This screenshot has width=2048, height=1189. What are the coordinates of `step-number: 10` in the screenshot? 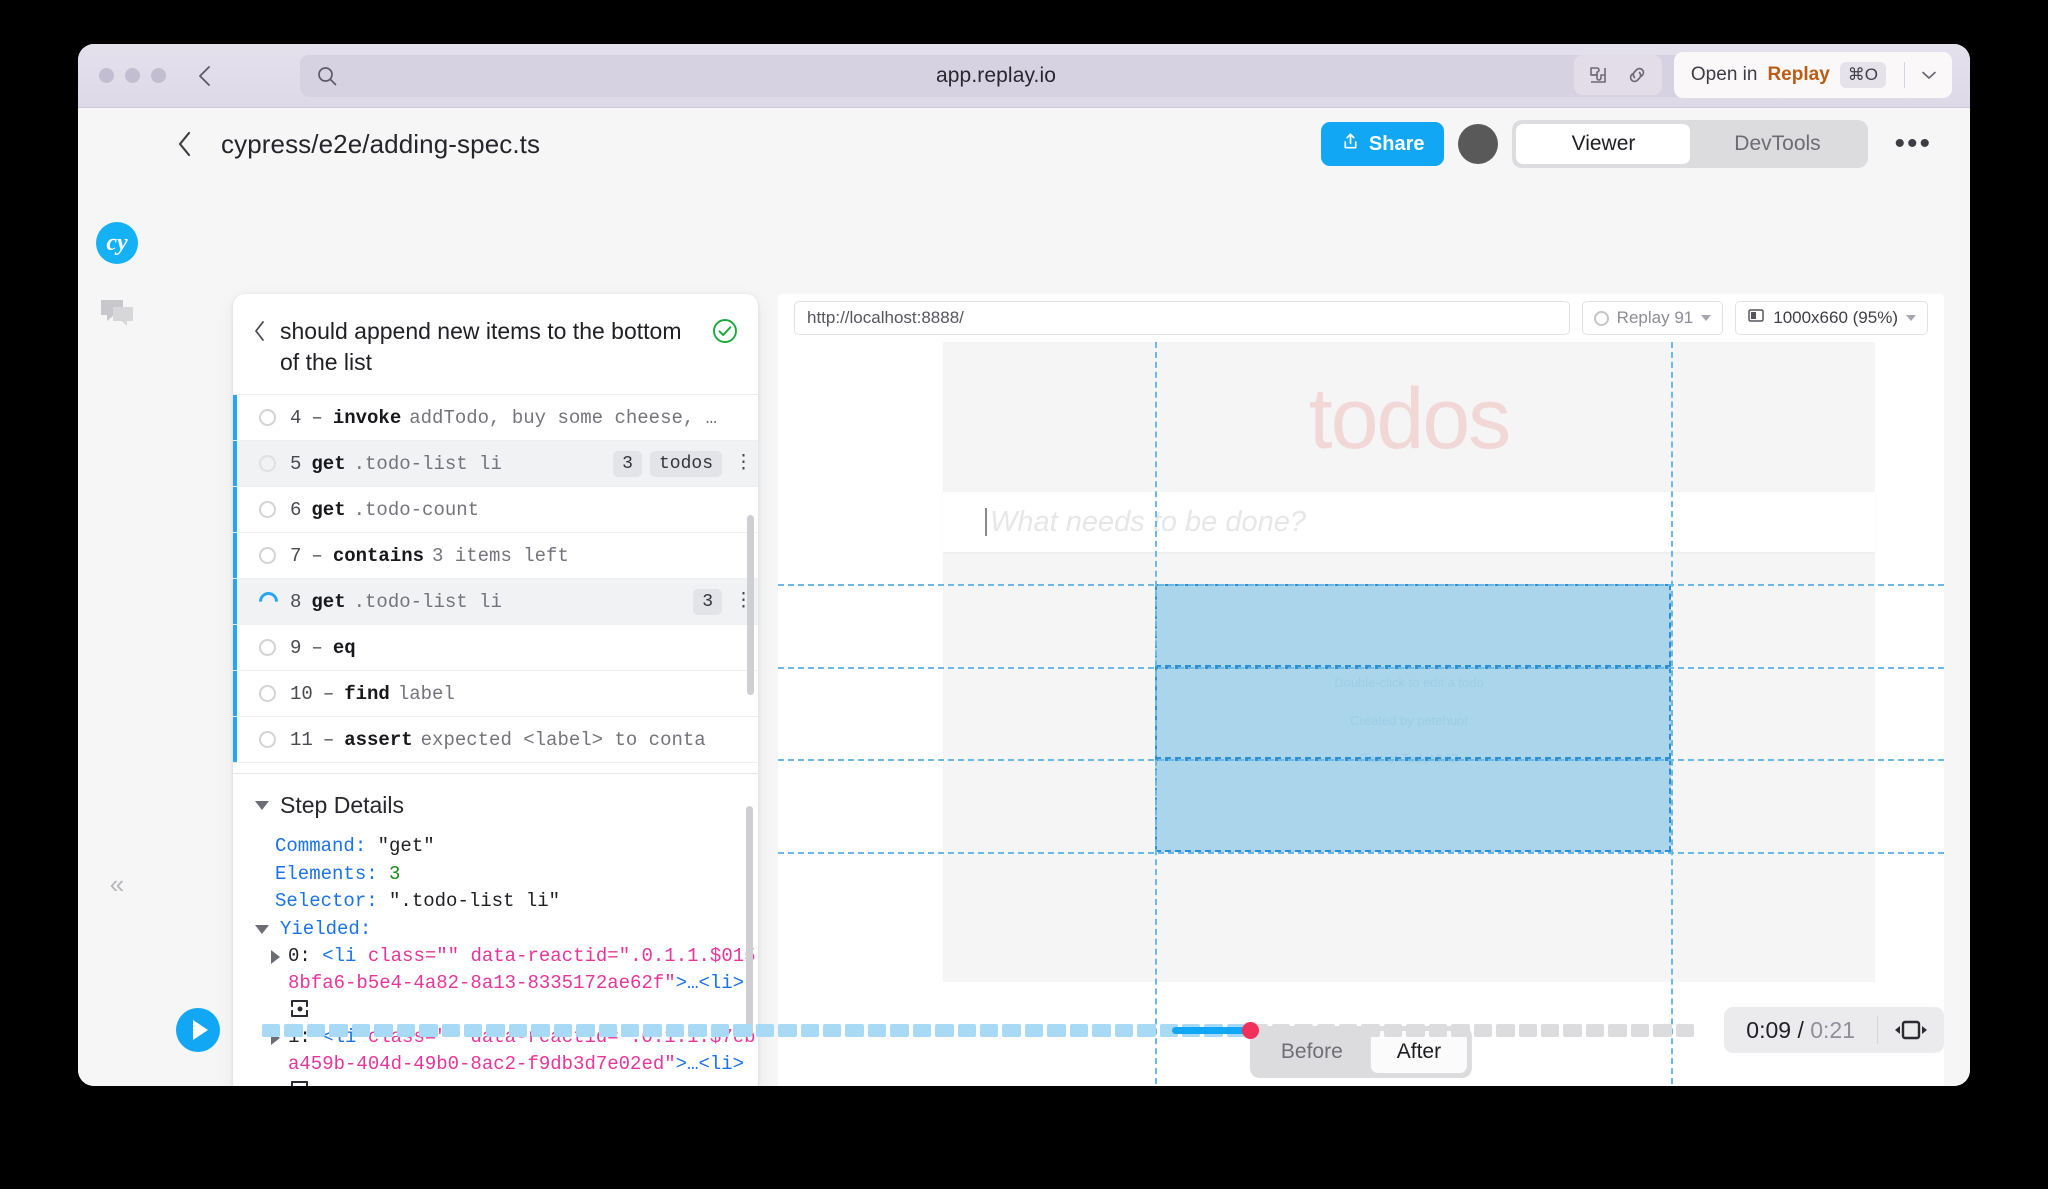 It's located at (301, 693).